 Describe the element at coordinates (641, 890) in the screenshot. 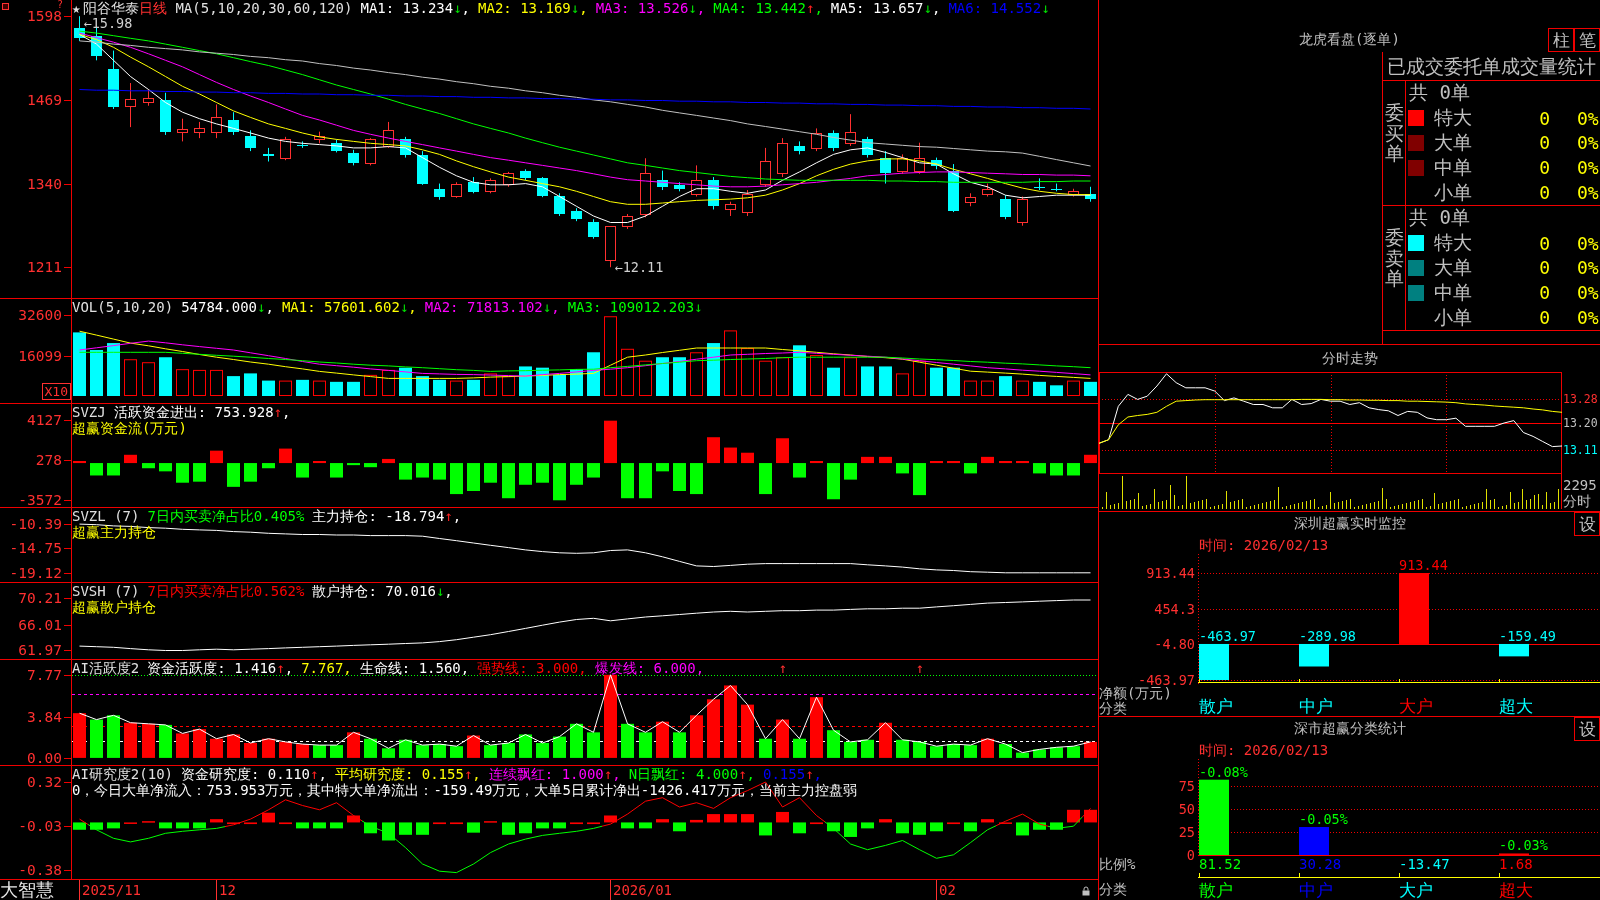

I see `date-label: 2026/01` at that location.